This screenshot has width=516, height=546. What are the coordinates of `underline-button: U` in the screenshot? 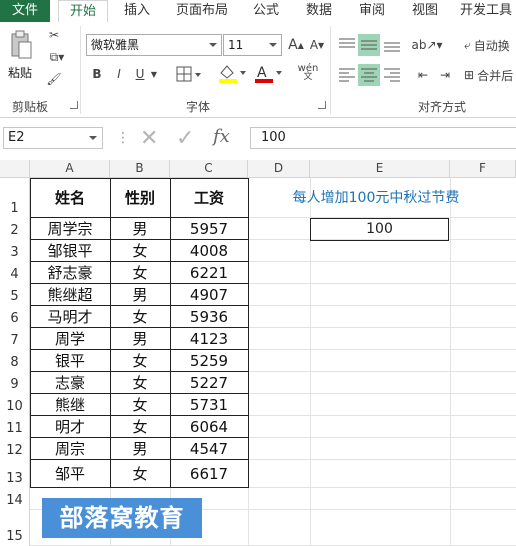 It's located at (140, 74).